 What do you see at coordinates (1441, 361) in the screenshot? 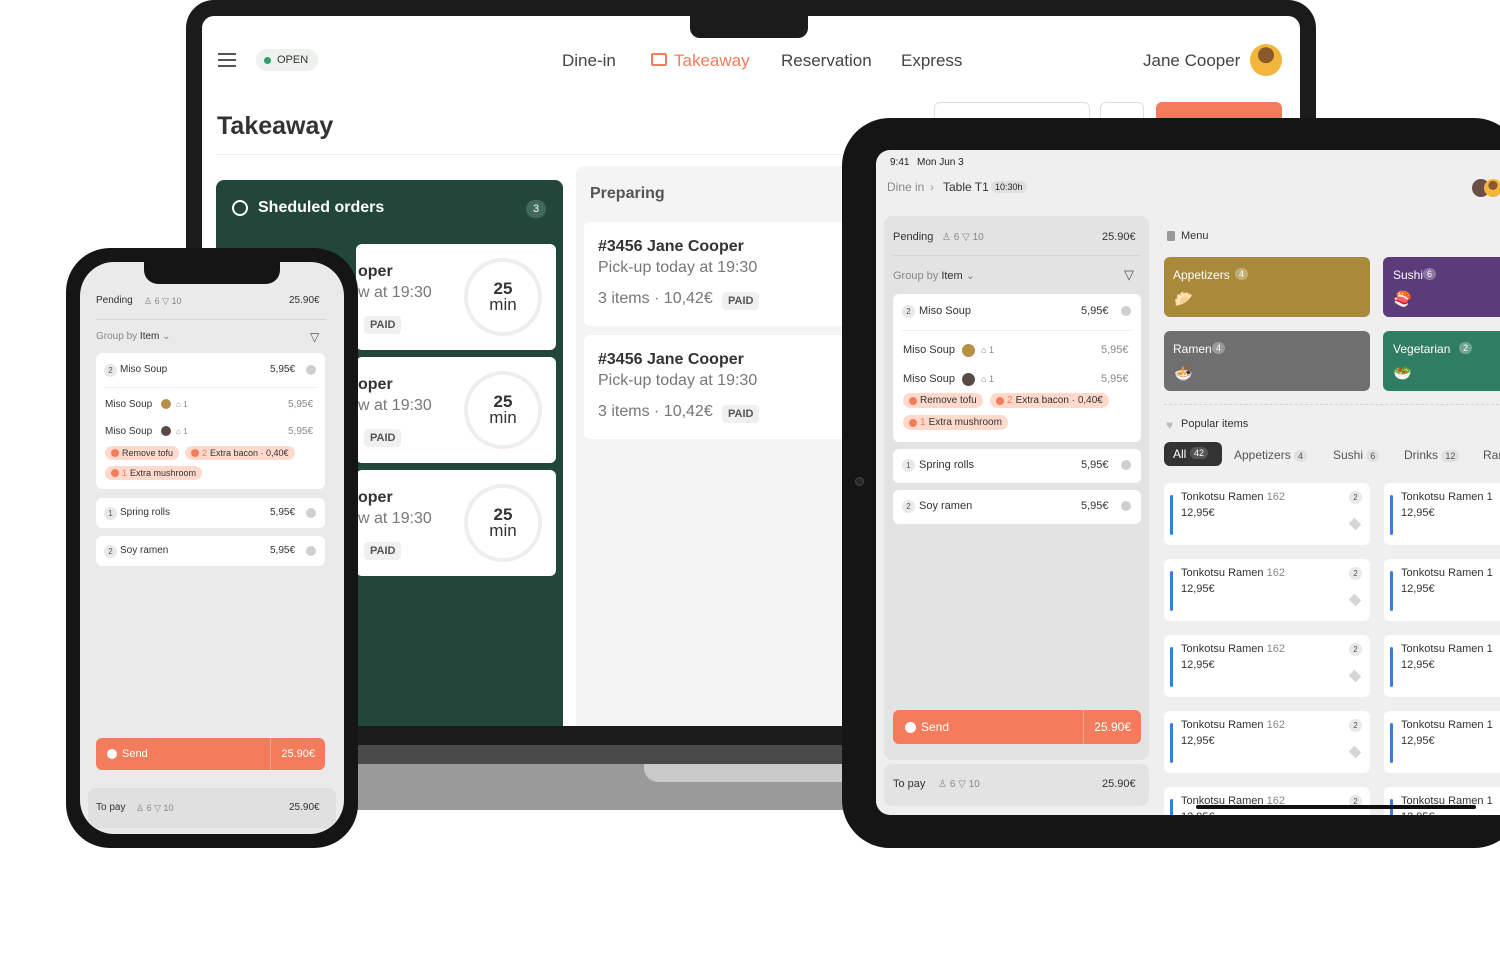
I see `category-vegetarian: Vegetarian 2 🥗` at bounding box center [1441, 361].